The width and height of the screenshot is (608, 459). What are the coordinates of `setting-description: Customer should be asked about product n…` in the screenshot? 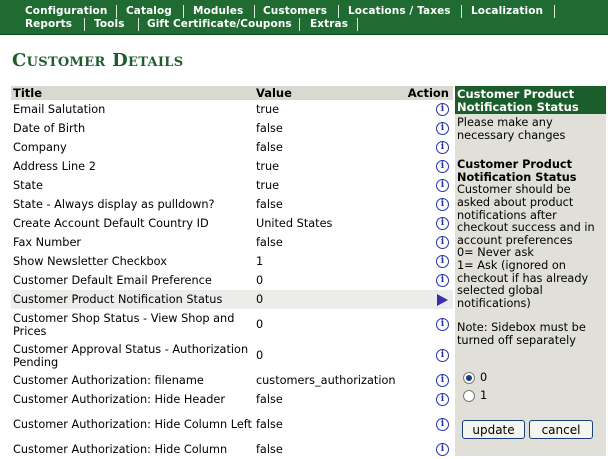 It's located at (526, 215).